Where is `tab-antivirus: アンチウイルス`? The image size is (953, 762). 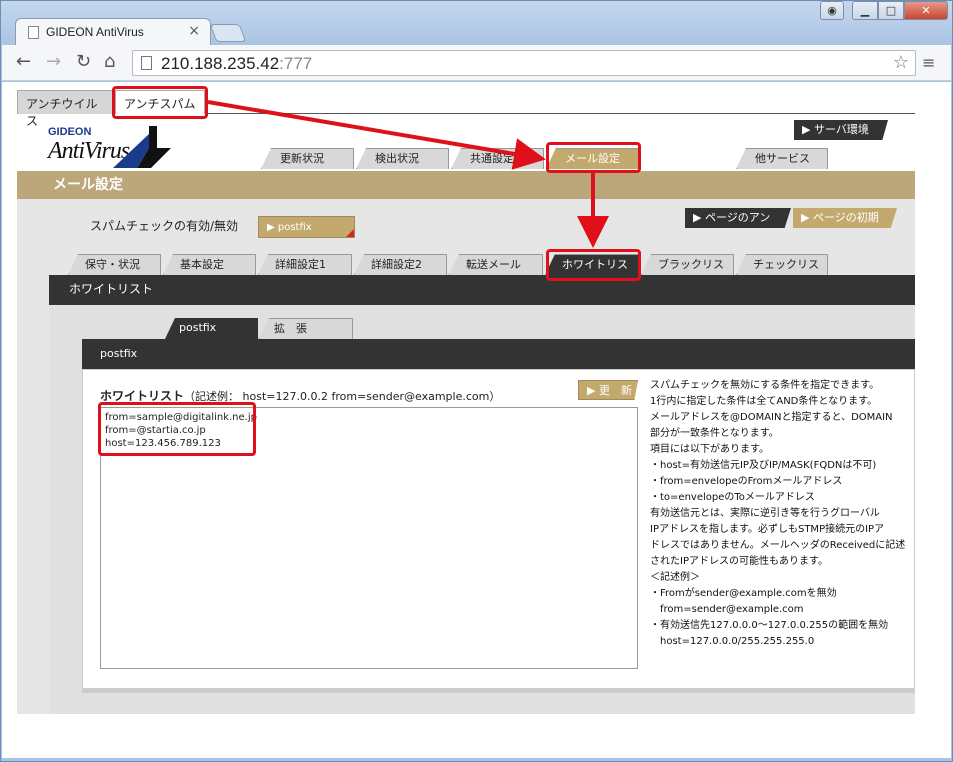 tab-antivirus: アンチウイルス is located at coordinates (65, 109).